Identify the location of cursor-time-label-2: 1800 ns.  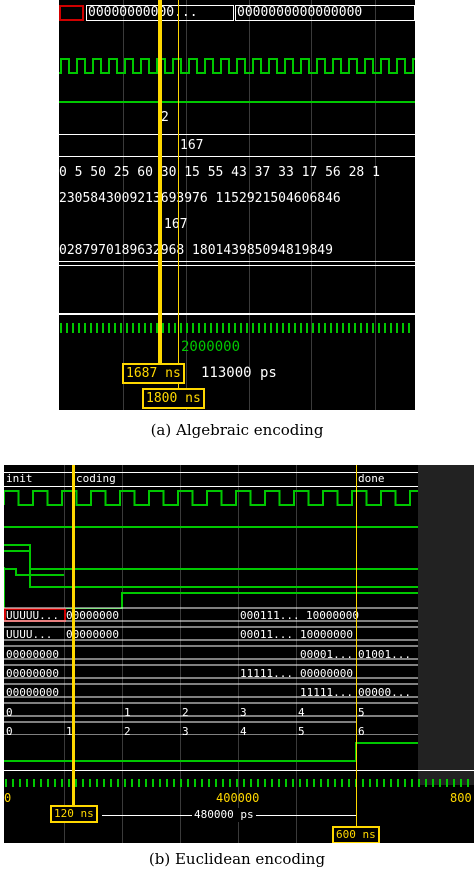
(173, 398).